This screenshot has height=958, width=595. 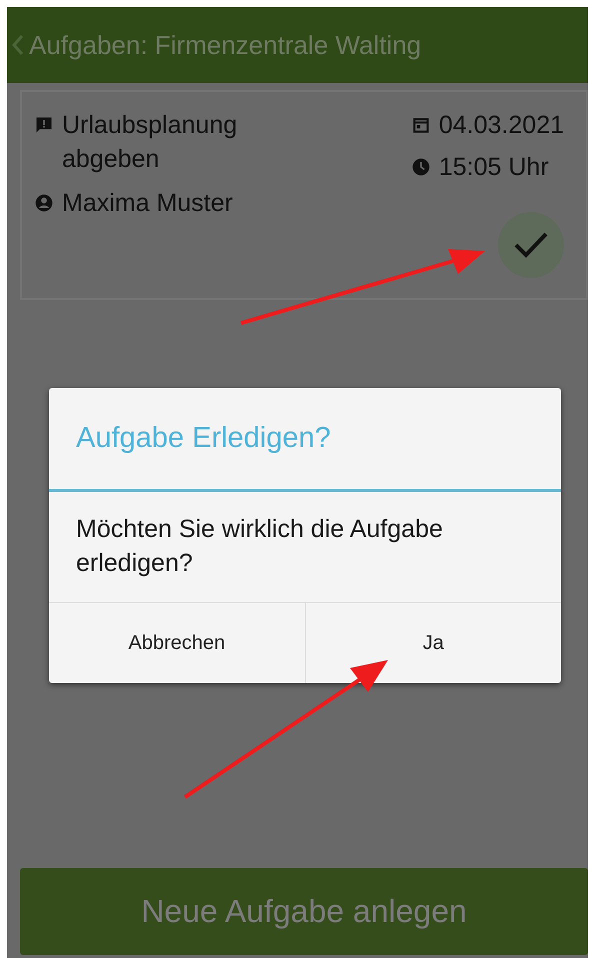 I want to click on clock-icon, so click(x=420, y=167).